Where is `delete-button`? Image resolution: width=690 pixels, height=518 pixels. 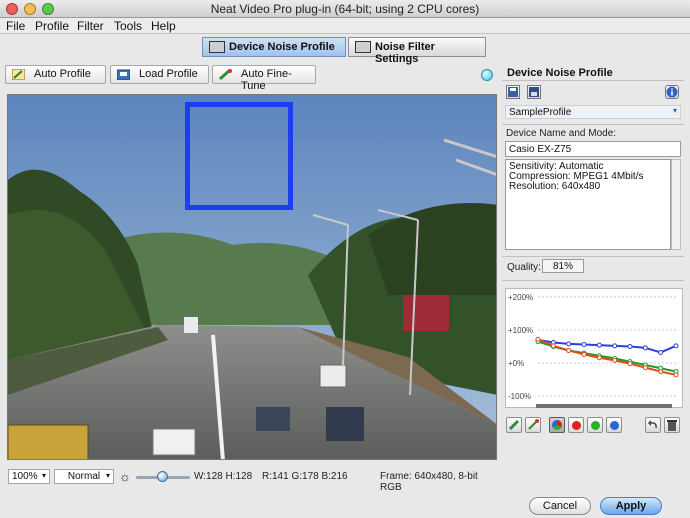 delete-button is located at coordinates (672, 425).